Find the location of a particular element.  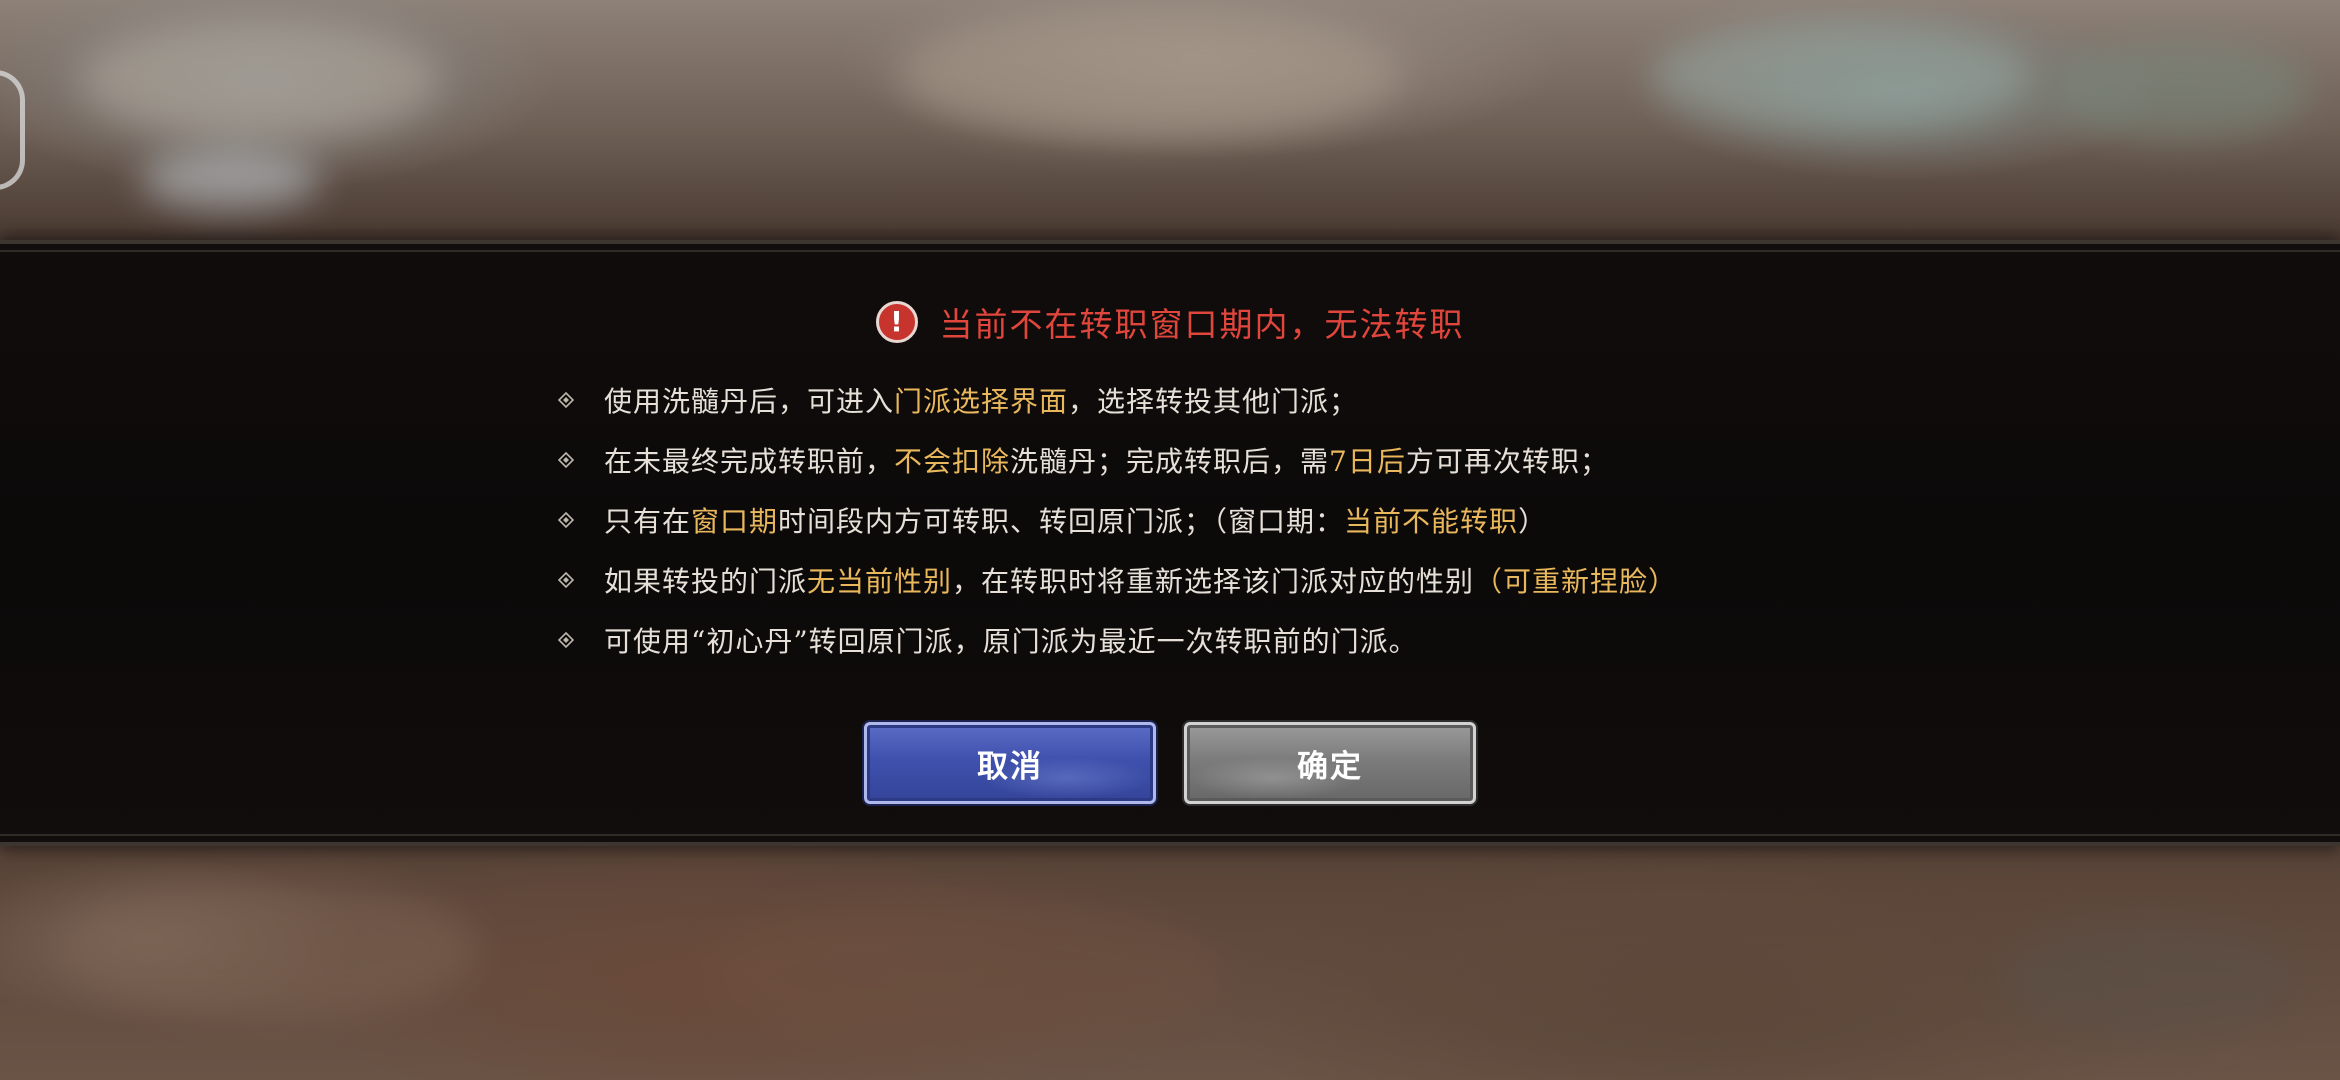

dialog-title: 当前不在转职窗口期内，无法转职 is located at coordinates (1202, 324).